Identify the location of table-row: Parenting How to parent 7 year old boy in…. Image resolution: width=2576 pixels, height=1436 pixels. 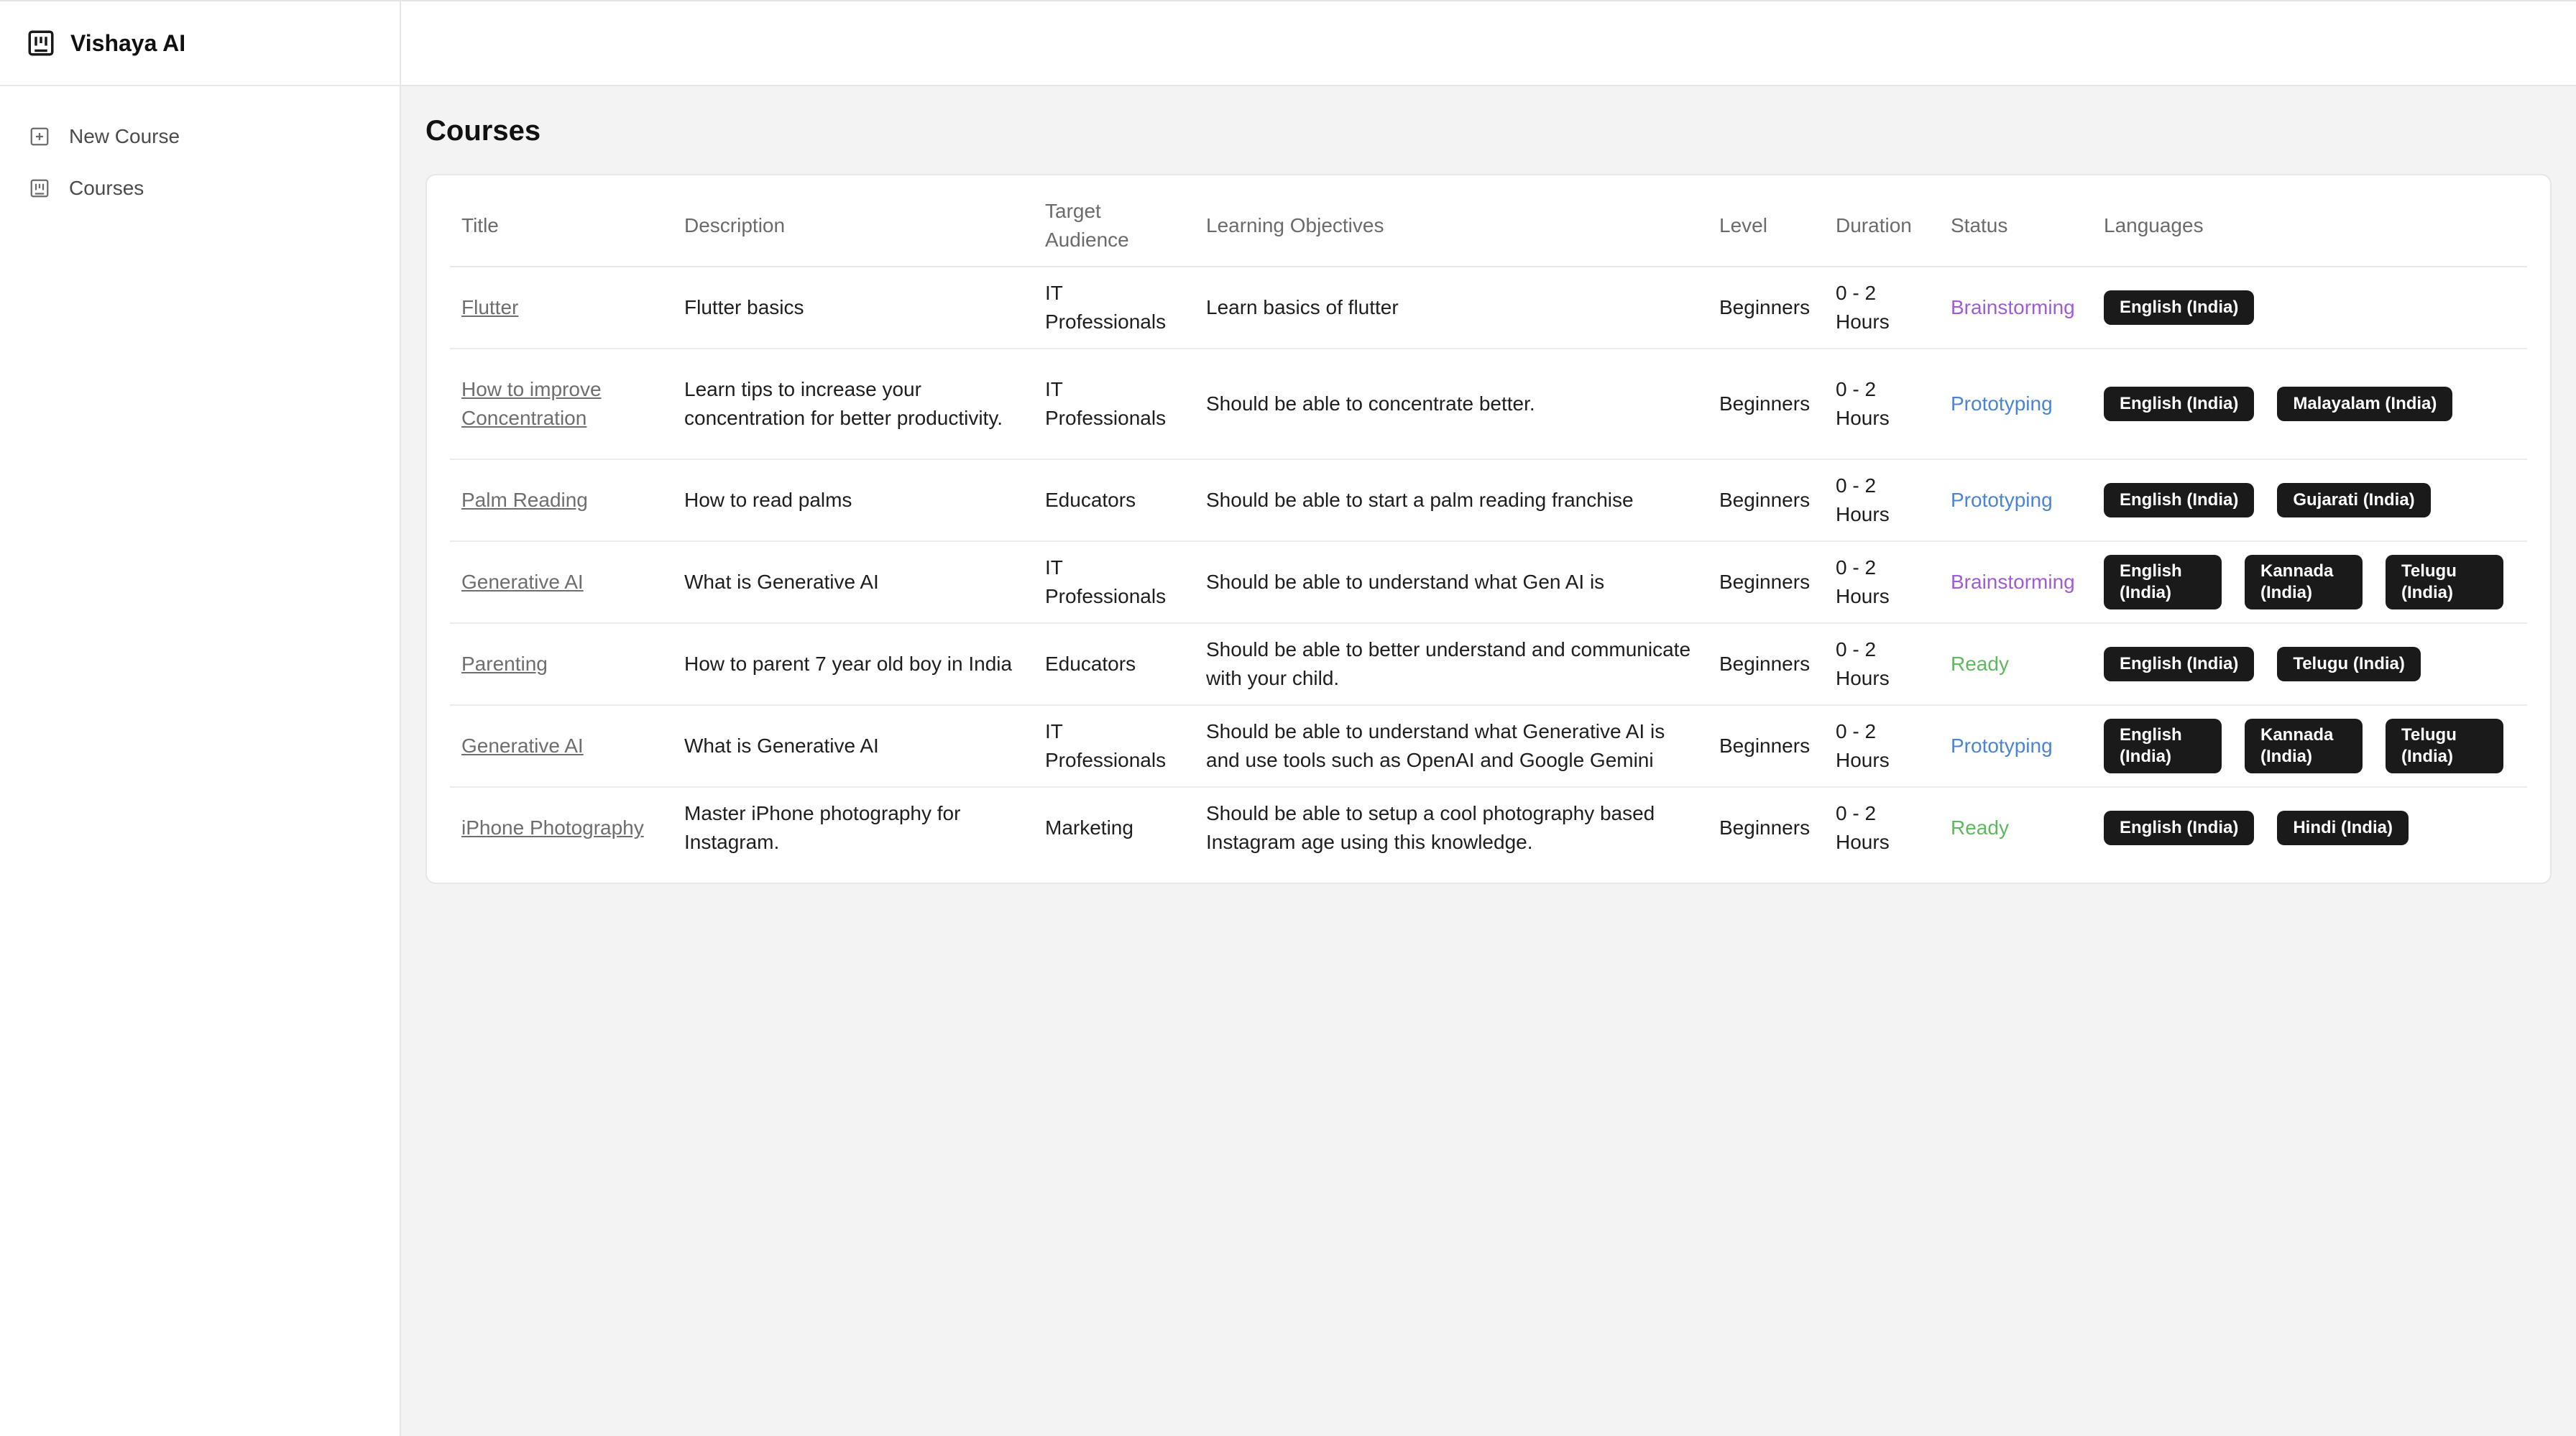
(1488, 664).